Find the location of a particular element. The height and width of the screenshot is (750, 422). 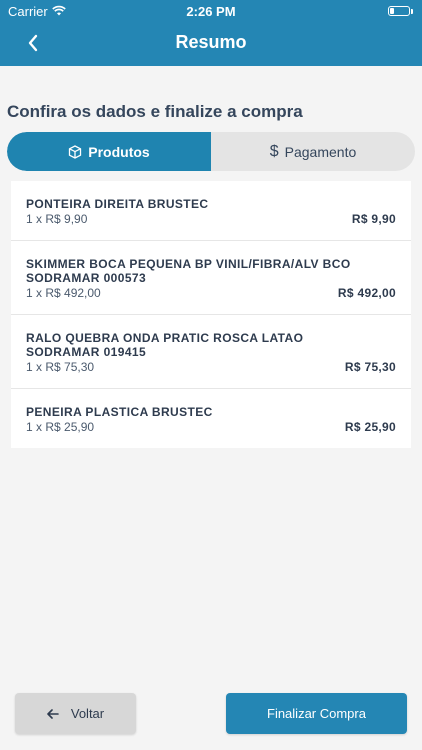

back-footer-button: Voltar is located at coordinates (75, 713).